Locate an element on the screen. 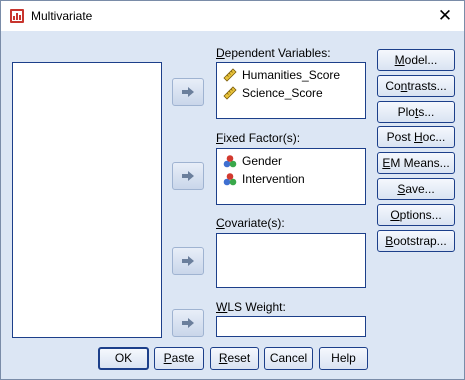  help-button: Help is located at coordinates (343, 358).